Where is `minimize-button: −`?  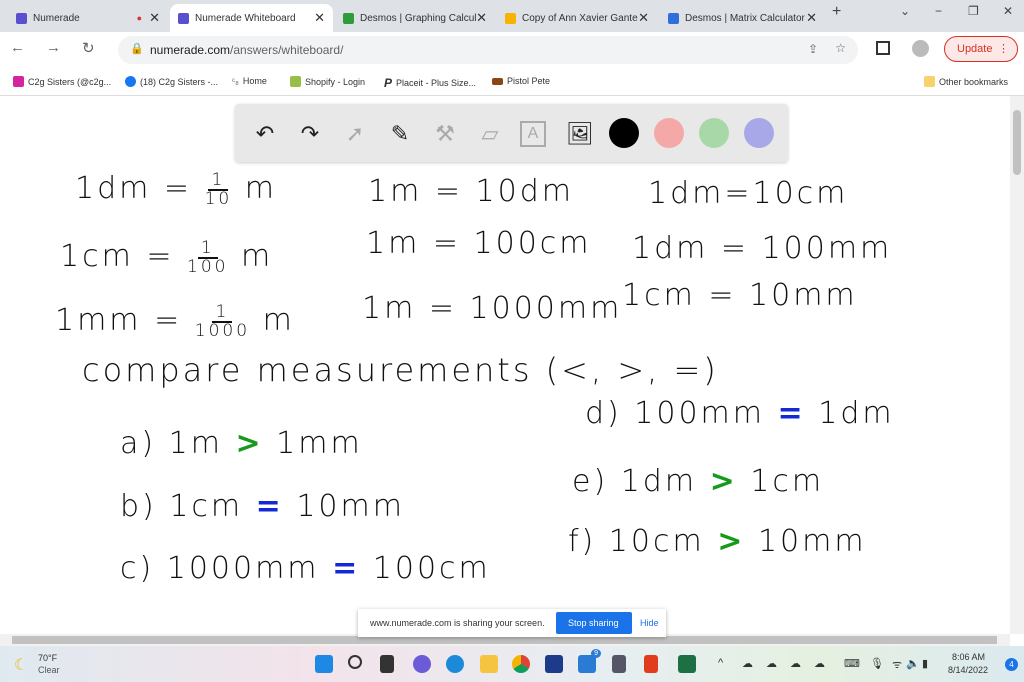 minimize-button: − is located at coordinates (938, 11).